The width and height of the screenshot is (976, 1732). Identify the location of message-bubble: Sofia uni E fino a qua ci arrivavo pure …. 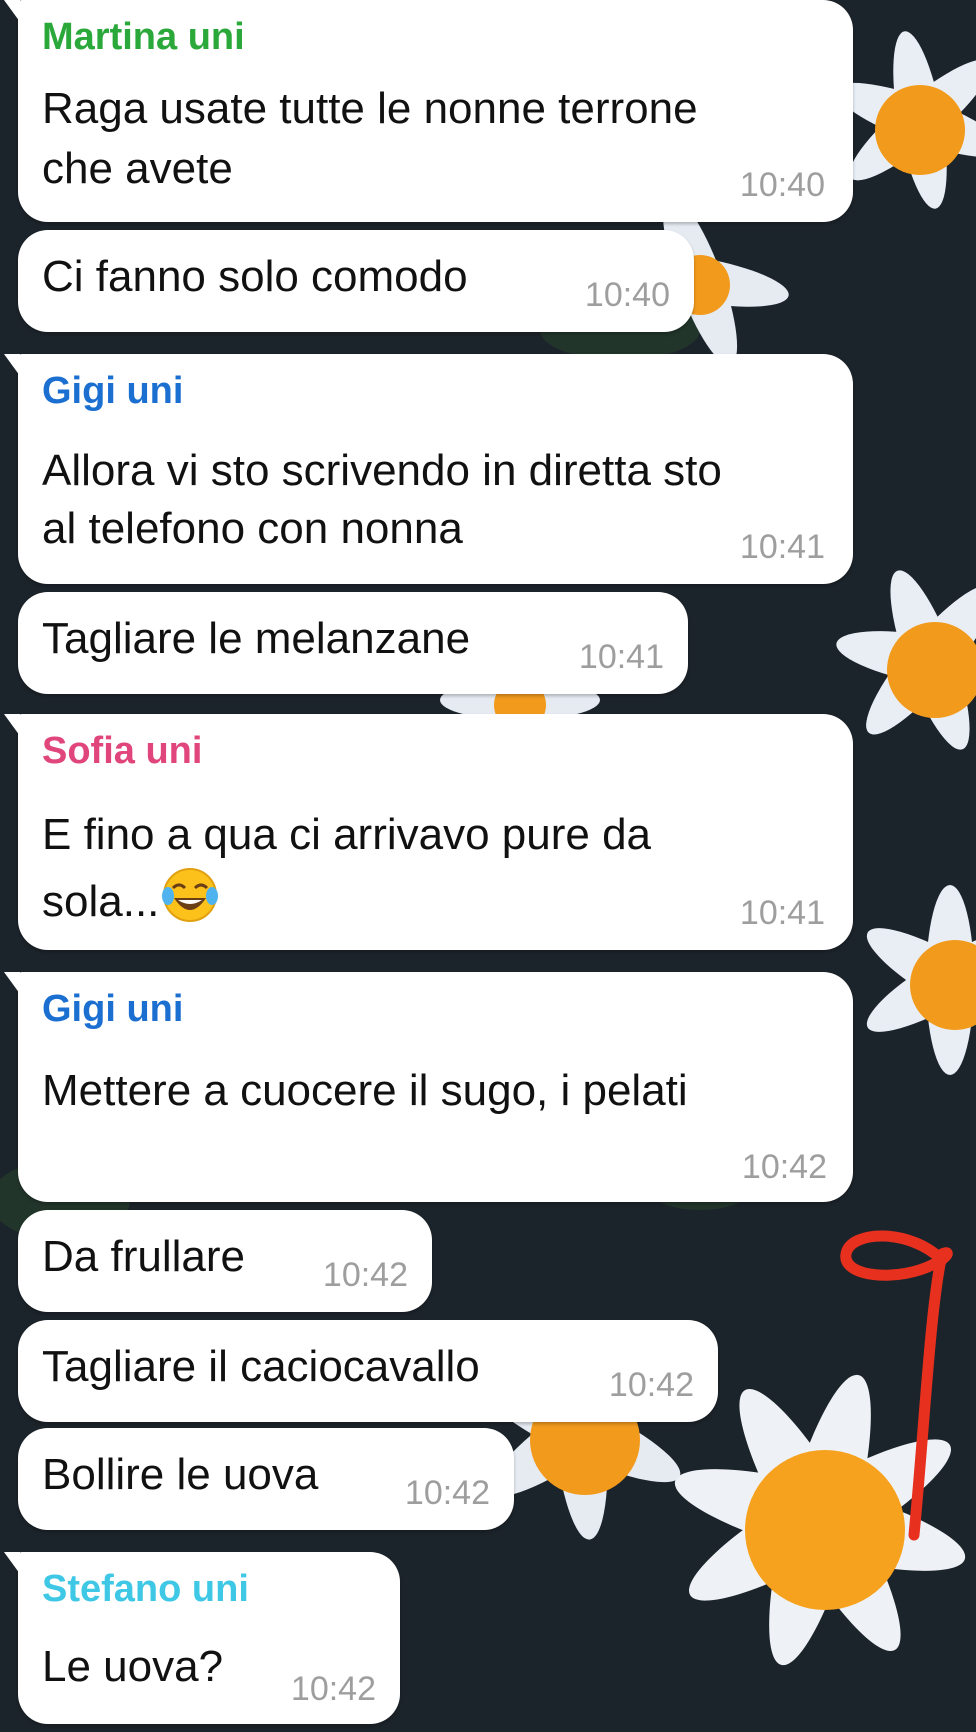
(428, 832).